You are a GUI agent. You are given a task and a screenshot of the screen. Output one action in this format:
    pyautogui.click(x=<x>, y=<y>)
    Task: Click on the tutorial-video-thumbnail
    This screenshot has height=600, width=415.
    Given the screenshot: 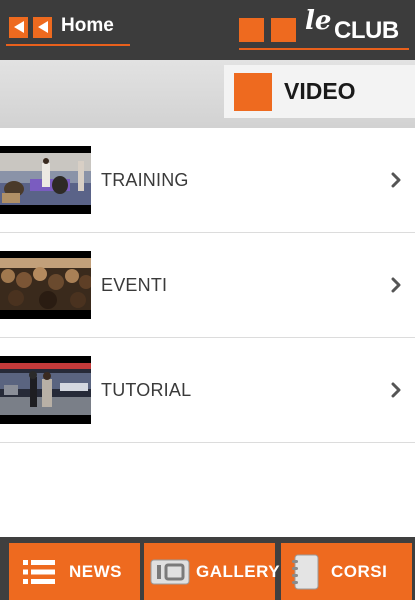 What is the action you would take?
    pyautogui.click(x=45, y=390)
    